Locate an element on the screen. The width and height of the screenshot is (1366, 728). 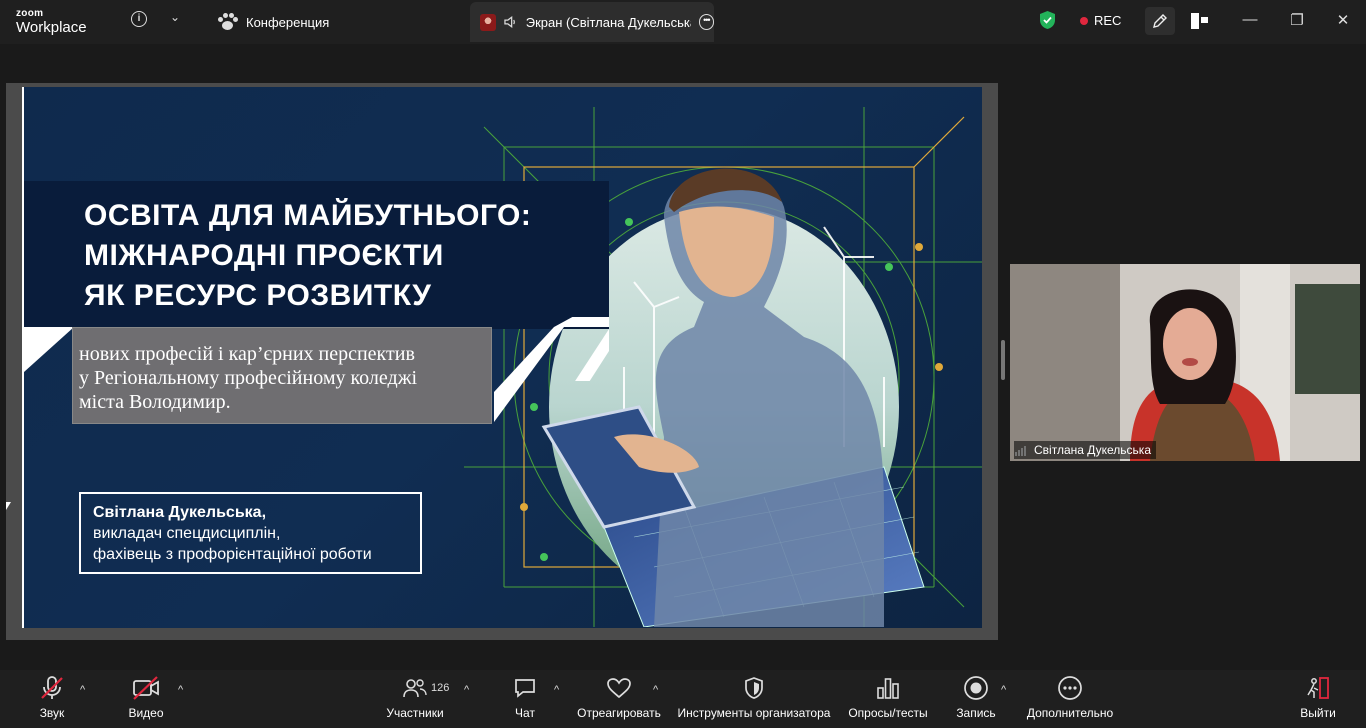
more-options-icon: ••• is located at coordinates (706, 22).